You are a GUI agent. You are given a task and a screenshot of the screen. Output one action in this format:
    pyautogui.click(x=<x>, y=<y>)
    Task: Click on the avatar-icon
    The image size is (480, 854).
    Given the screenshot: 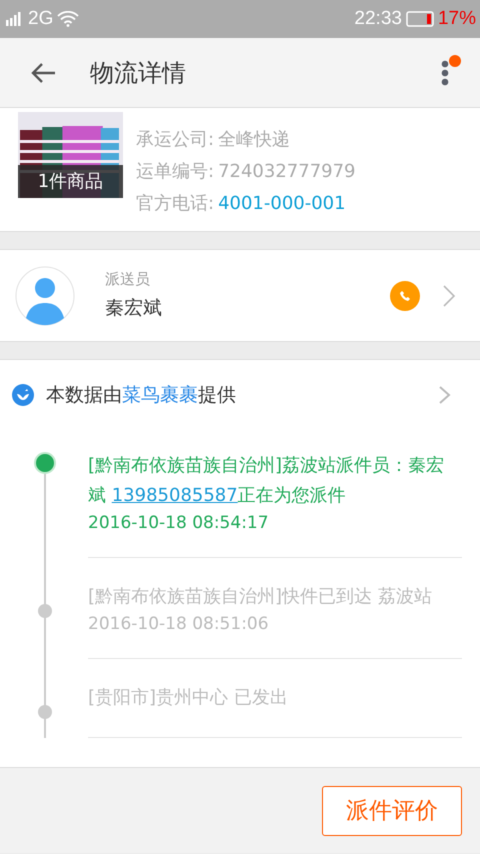 What is the action you would take?
    pyautogui.click(x=45, y=296)
    